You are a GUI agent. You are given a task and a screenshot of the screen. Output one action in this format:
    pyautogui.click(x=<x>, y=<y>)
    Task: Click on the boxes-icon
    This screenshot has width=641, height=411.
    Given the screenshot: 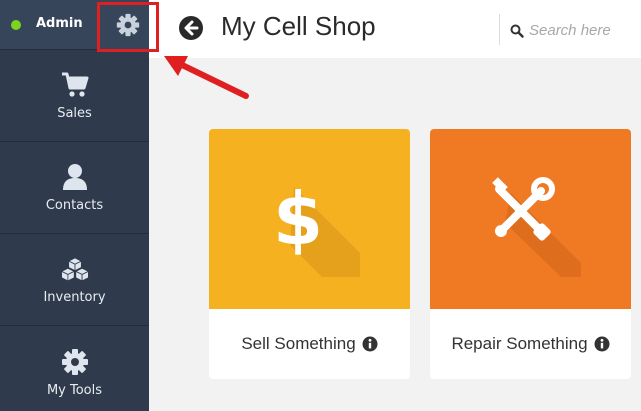 What is the action you would take?
    pyautogui.click(x=75, y=269)
    